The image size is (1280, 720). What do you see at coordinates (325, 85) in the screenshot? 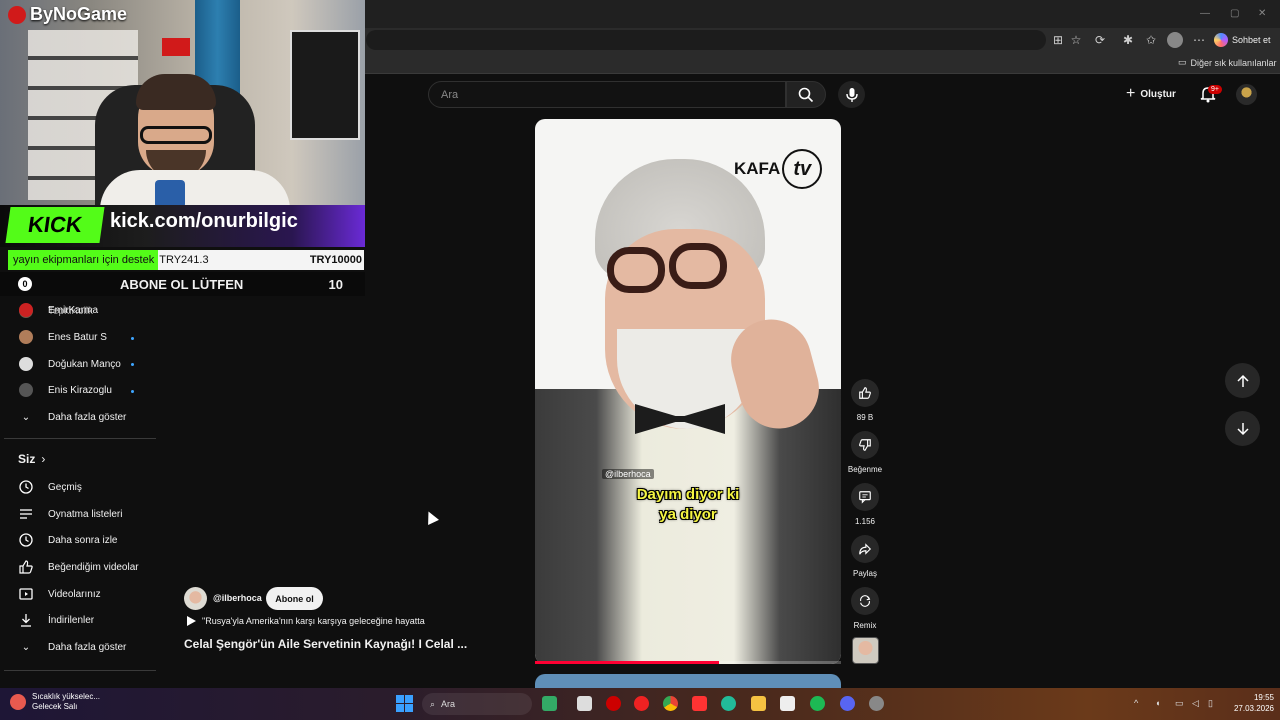
I see `poster` at bounding box center [325, 85].